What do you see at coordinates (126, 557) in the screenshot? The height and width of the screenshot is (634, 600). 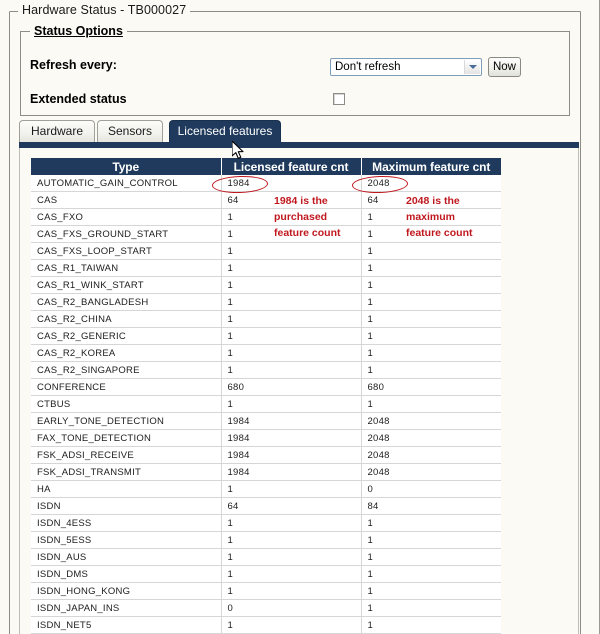 I see `cell-type: ISDN_AUS` at bounding box center [126, 557].